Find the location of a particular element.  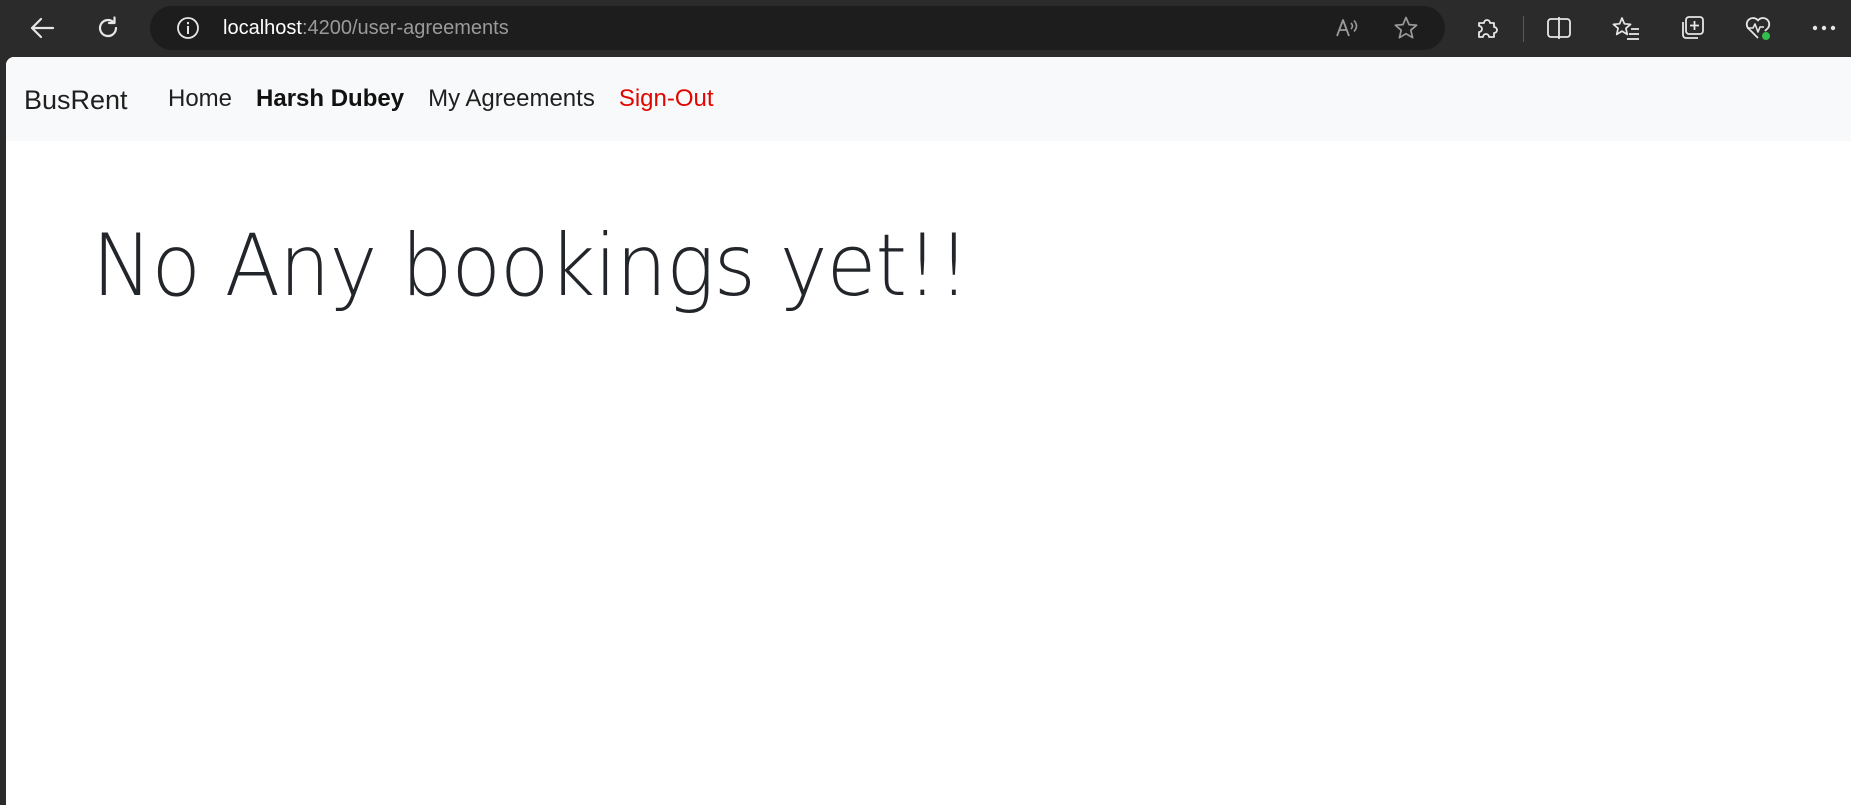

browser-essentials-button is located at coordinates (1758, 28).